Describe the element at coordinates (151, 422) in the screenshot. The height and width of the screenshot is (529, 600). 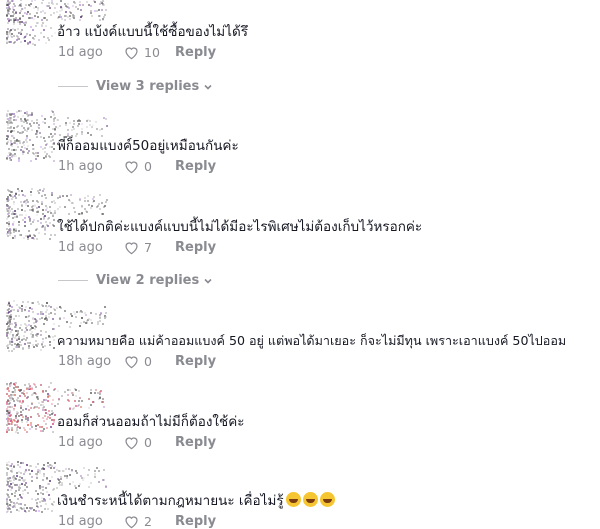
I see `comment-text: ออมก็ส่วนออมถ้าไม่มีก็ต้องใช้ค่ะ` at that location.